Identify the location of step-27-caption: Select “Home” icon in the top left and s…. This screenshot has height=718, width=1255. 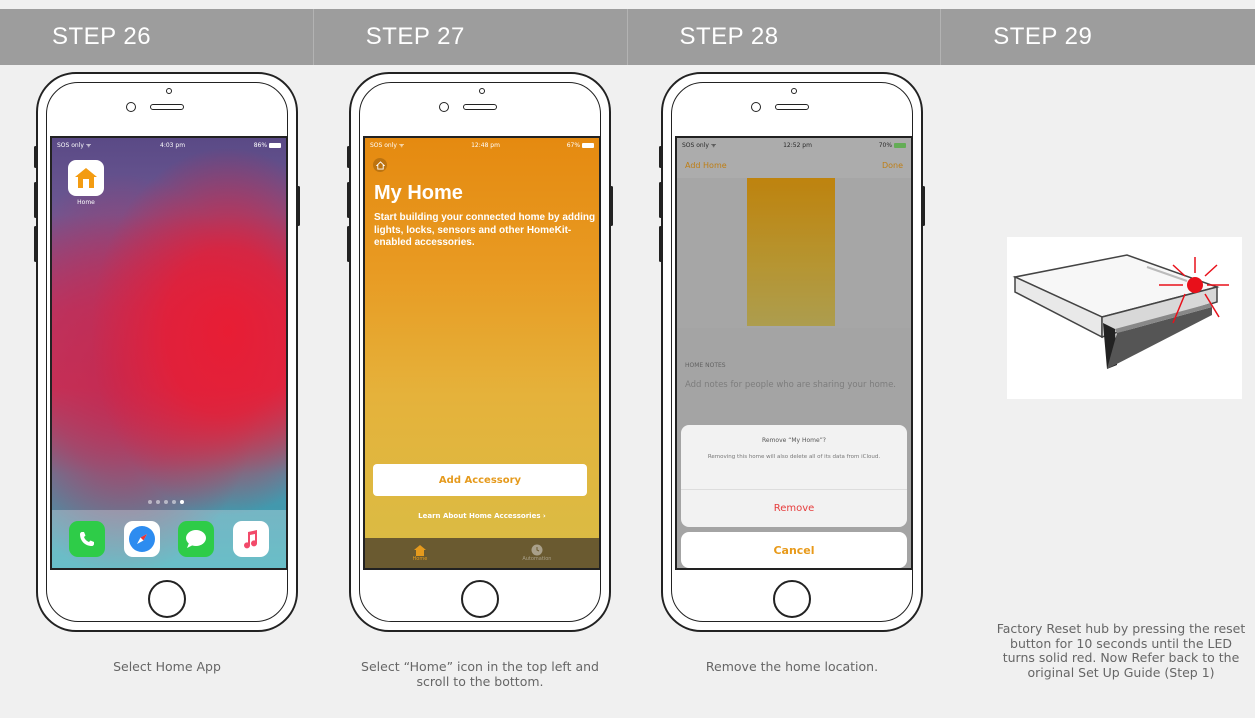
(480, 674).